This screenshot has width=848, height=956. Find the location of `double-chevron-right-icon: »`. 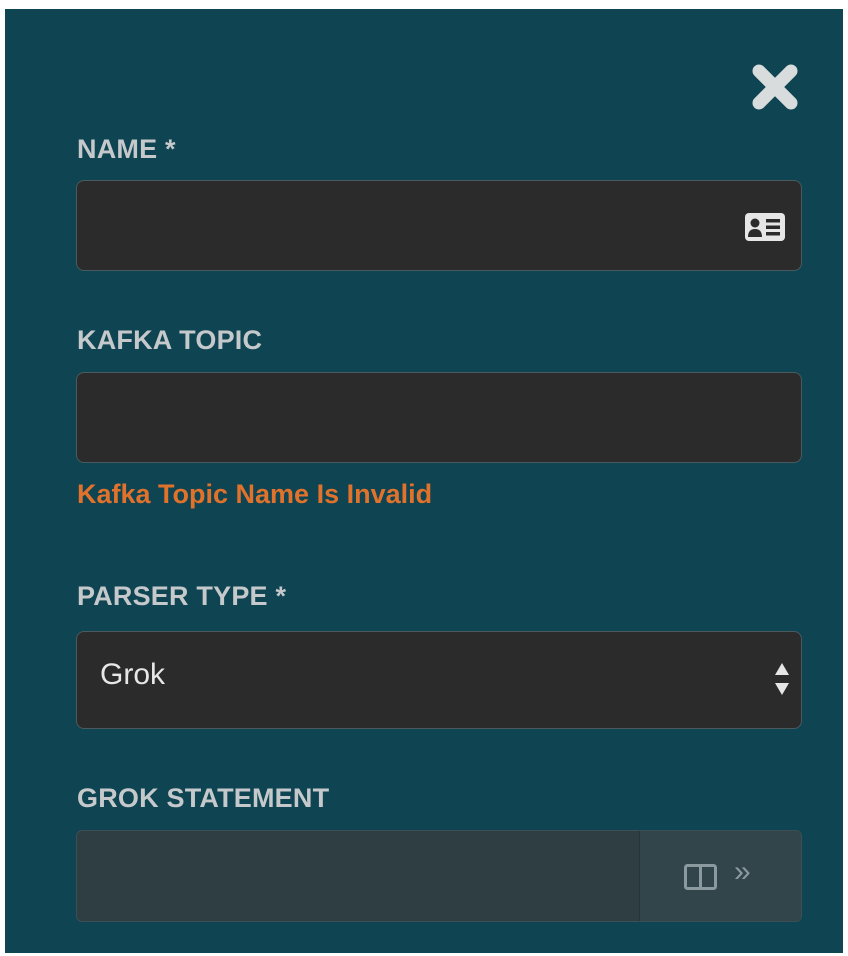

double-chevron-right-icon: » is located at coordinates (742, 871).